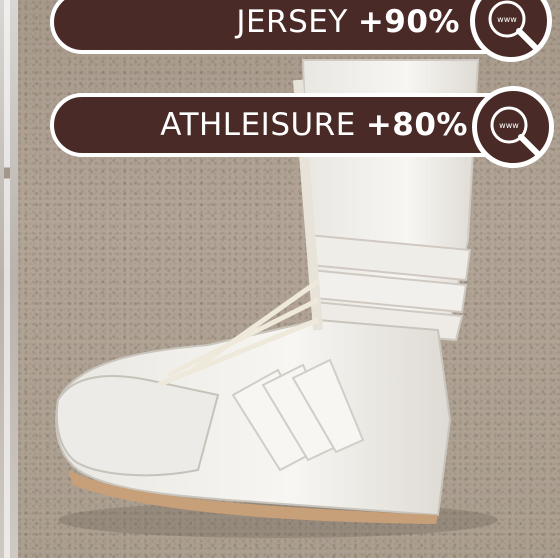 This screenshot has height=558, width=560. Describe the element at coordinates (9, 279) in the screenshot. I see `adjacent-photo-edge` at that location.